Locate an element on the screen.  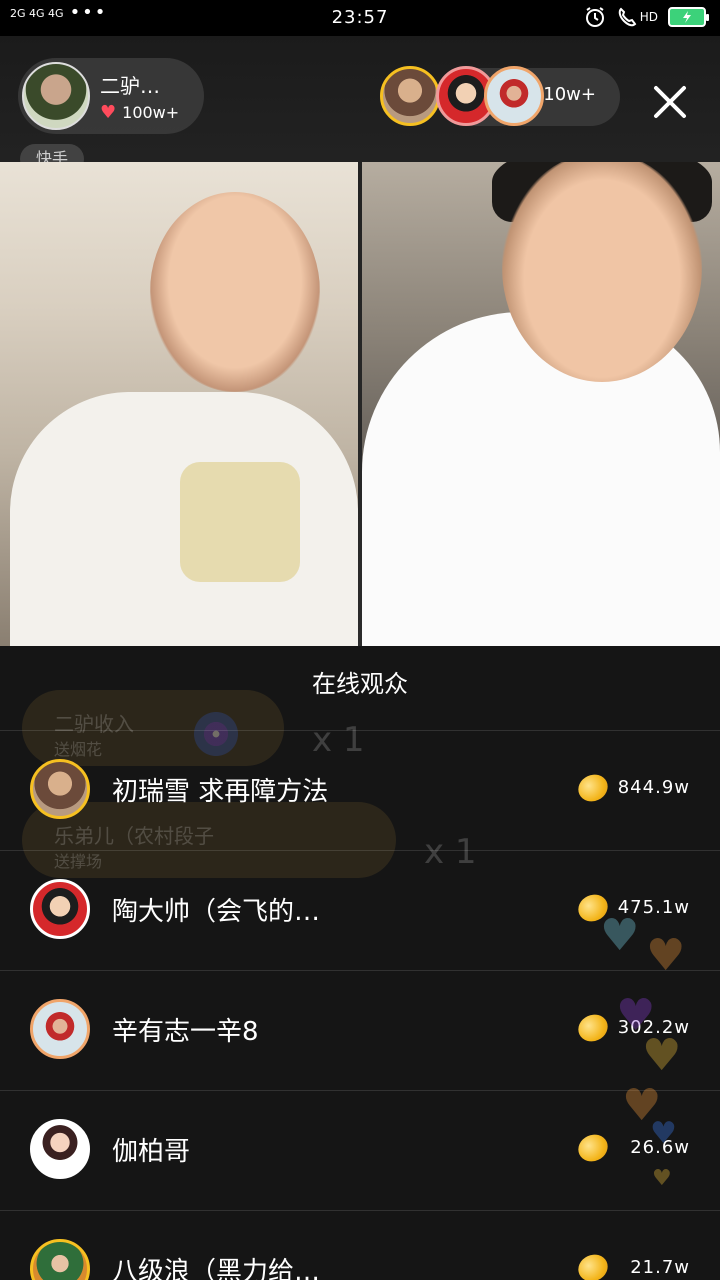
audience-row: 初瑞雪 求再障方法 844.9w is located at coordinates (360, 790).